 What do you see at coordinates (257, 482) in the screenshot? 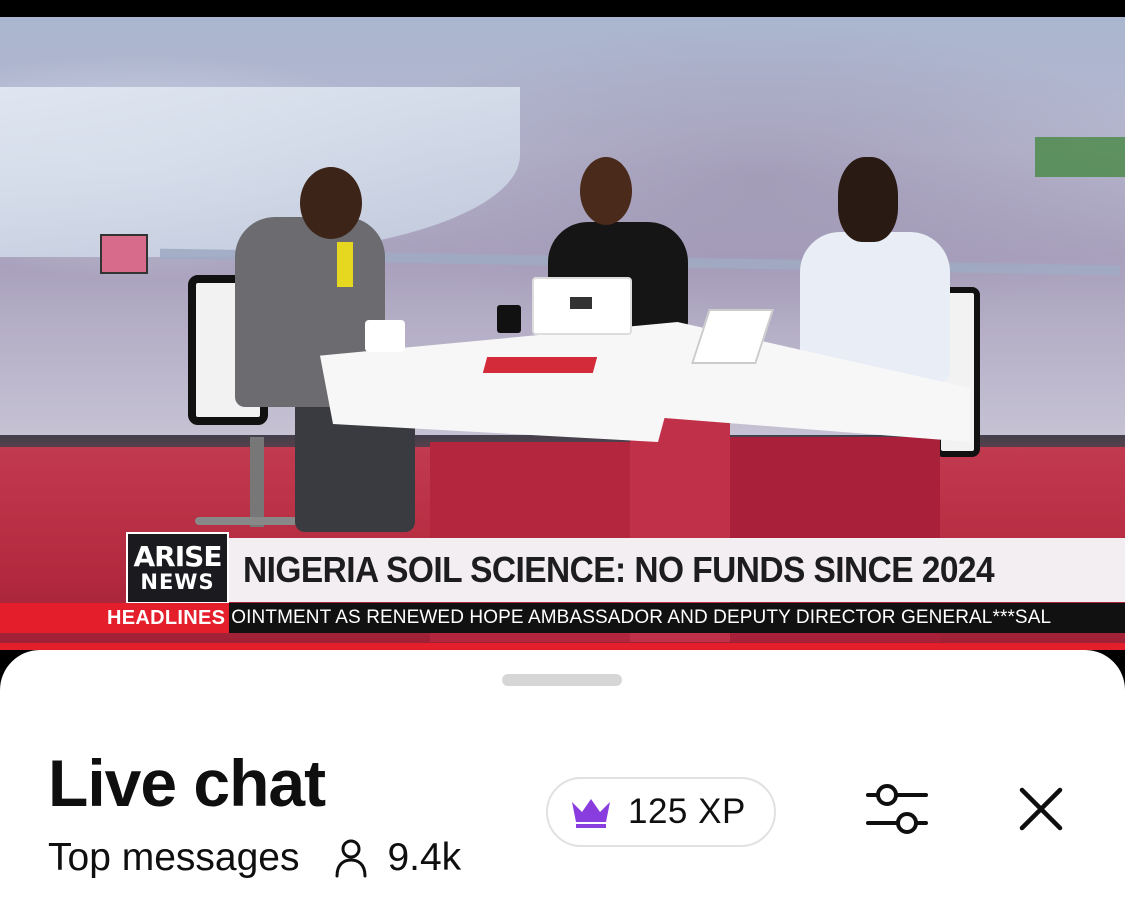
I see `chair-left-stand` at bounding box center [257, 482].